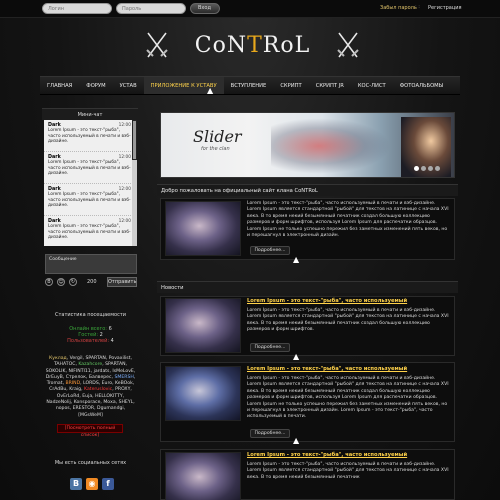 This screenshot has height=500, width=500. Describe the element at coordinates (157, 45) in the screenshot. I see `crossed-swords-left-icon` at that location.